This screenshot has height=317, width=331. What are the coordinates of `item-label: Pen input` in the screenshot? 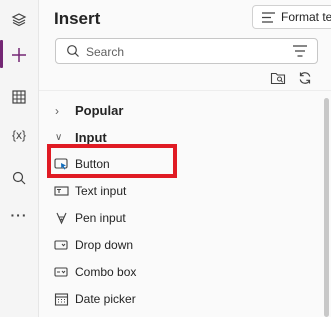 It's located at (100, 218).